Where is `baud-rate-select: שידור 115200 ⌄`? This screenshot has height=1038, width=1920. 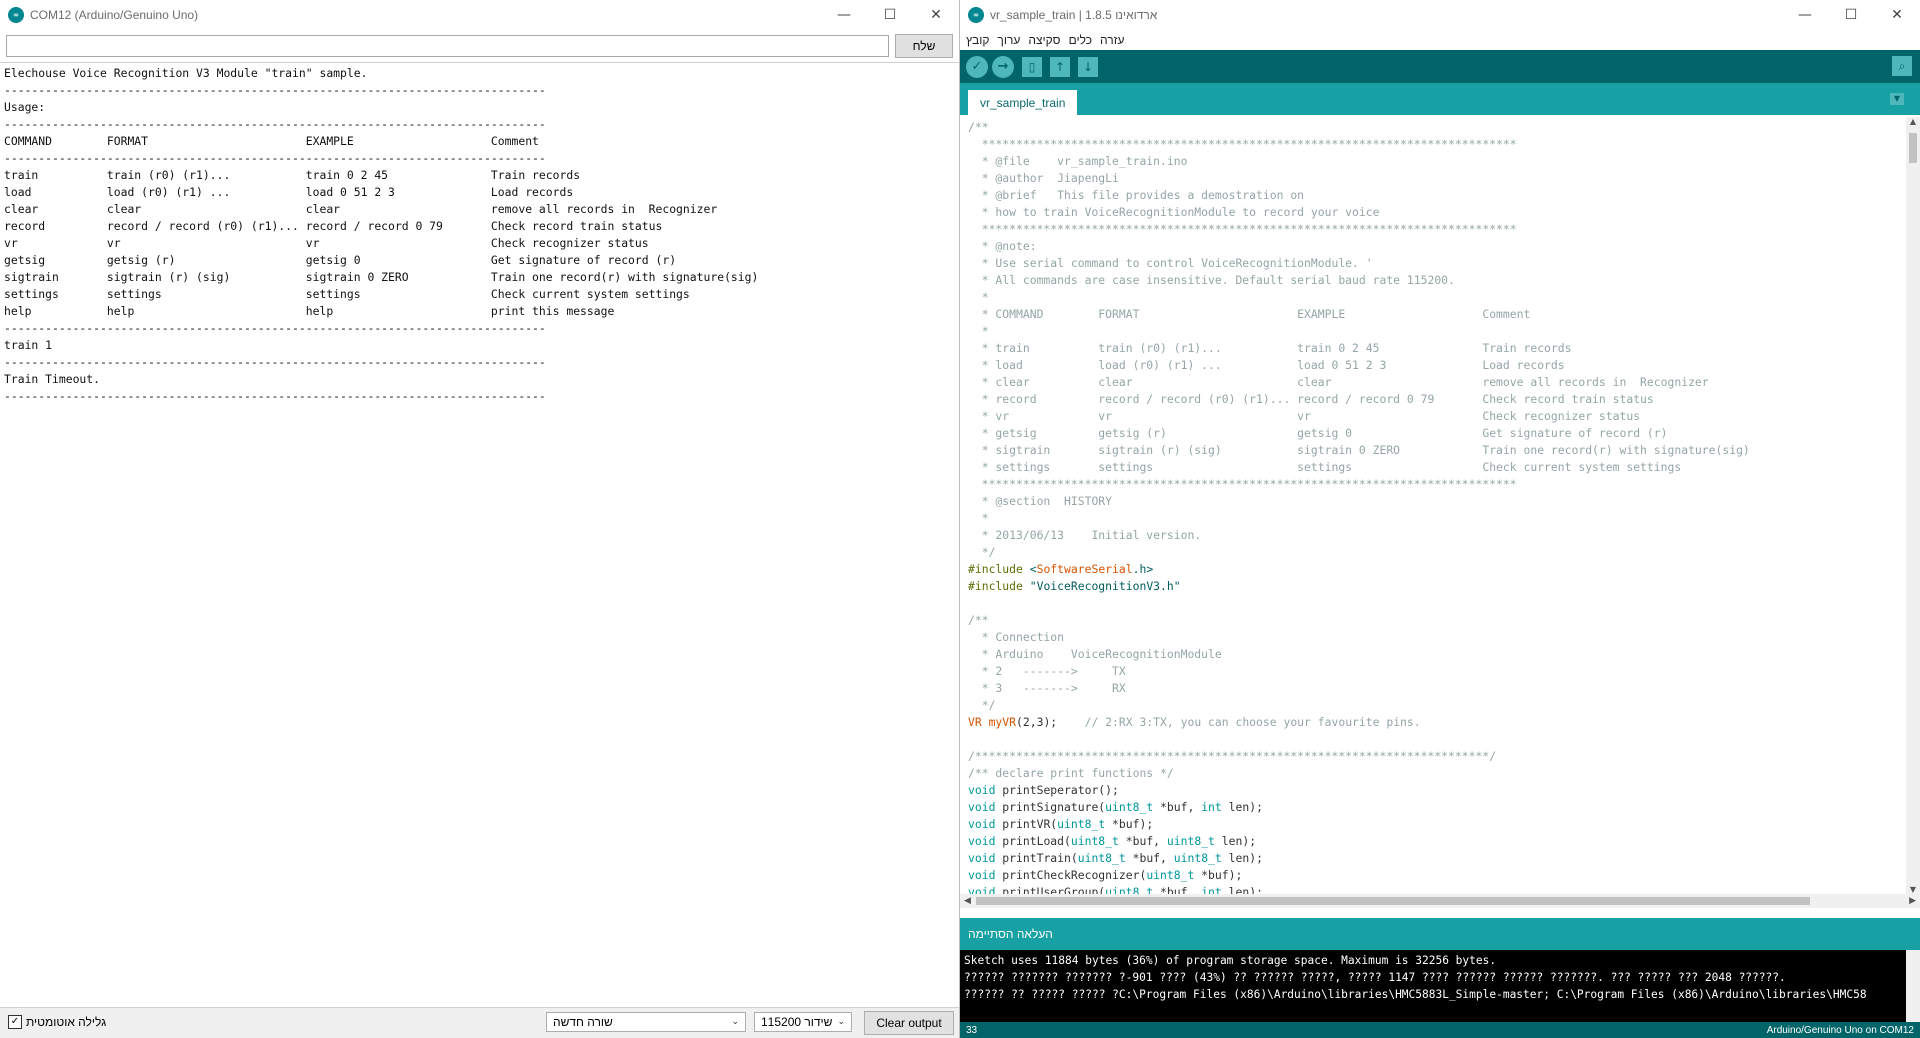
baud-rate-select: שידור 115200 ⌄ is located at coordinates (803, 1022).